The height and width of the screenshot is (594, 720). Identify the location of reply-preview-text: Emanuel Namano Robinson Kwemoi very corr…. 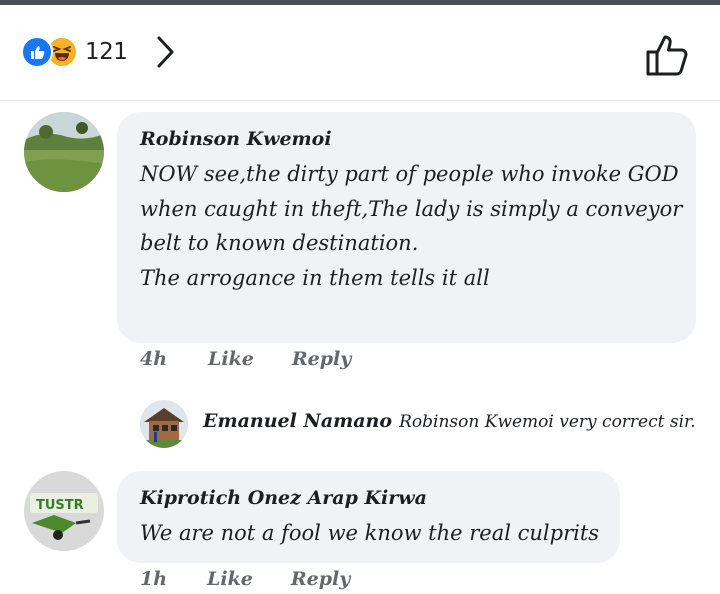
(449, 421).